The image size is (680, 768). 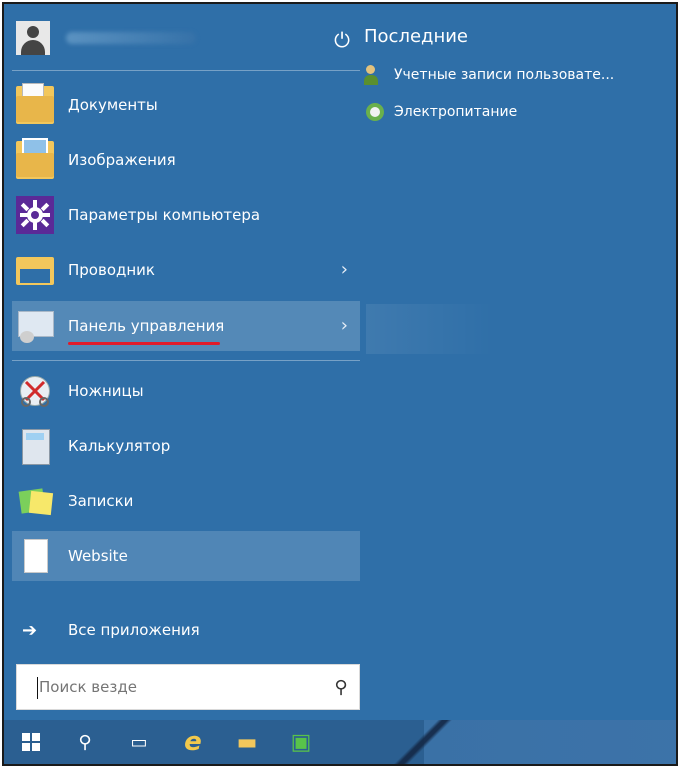 I want to click on start-button, so click(x=31, y=742).